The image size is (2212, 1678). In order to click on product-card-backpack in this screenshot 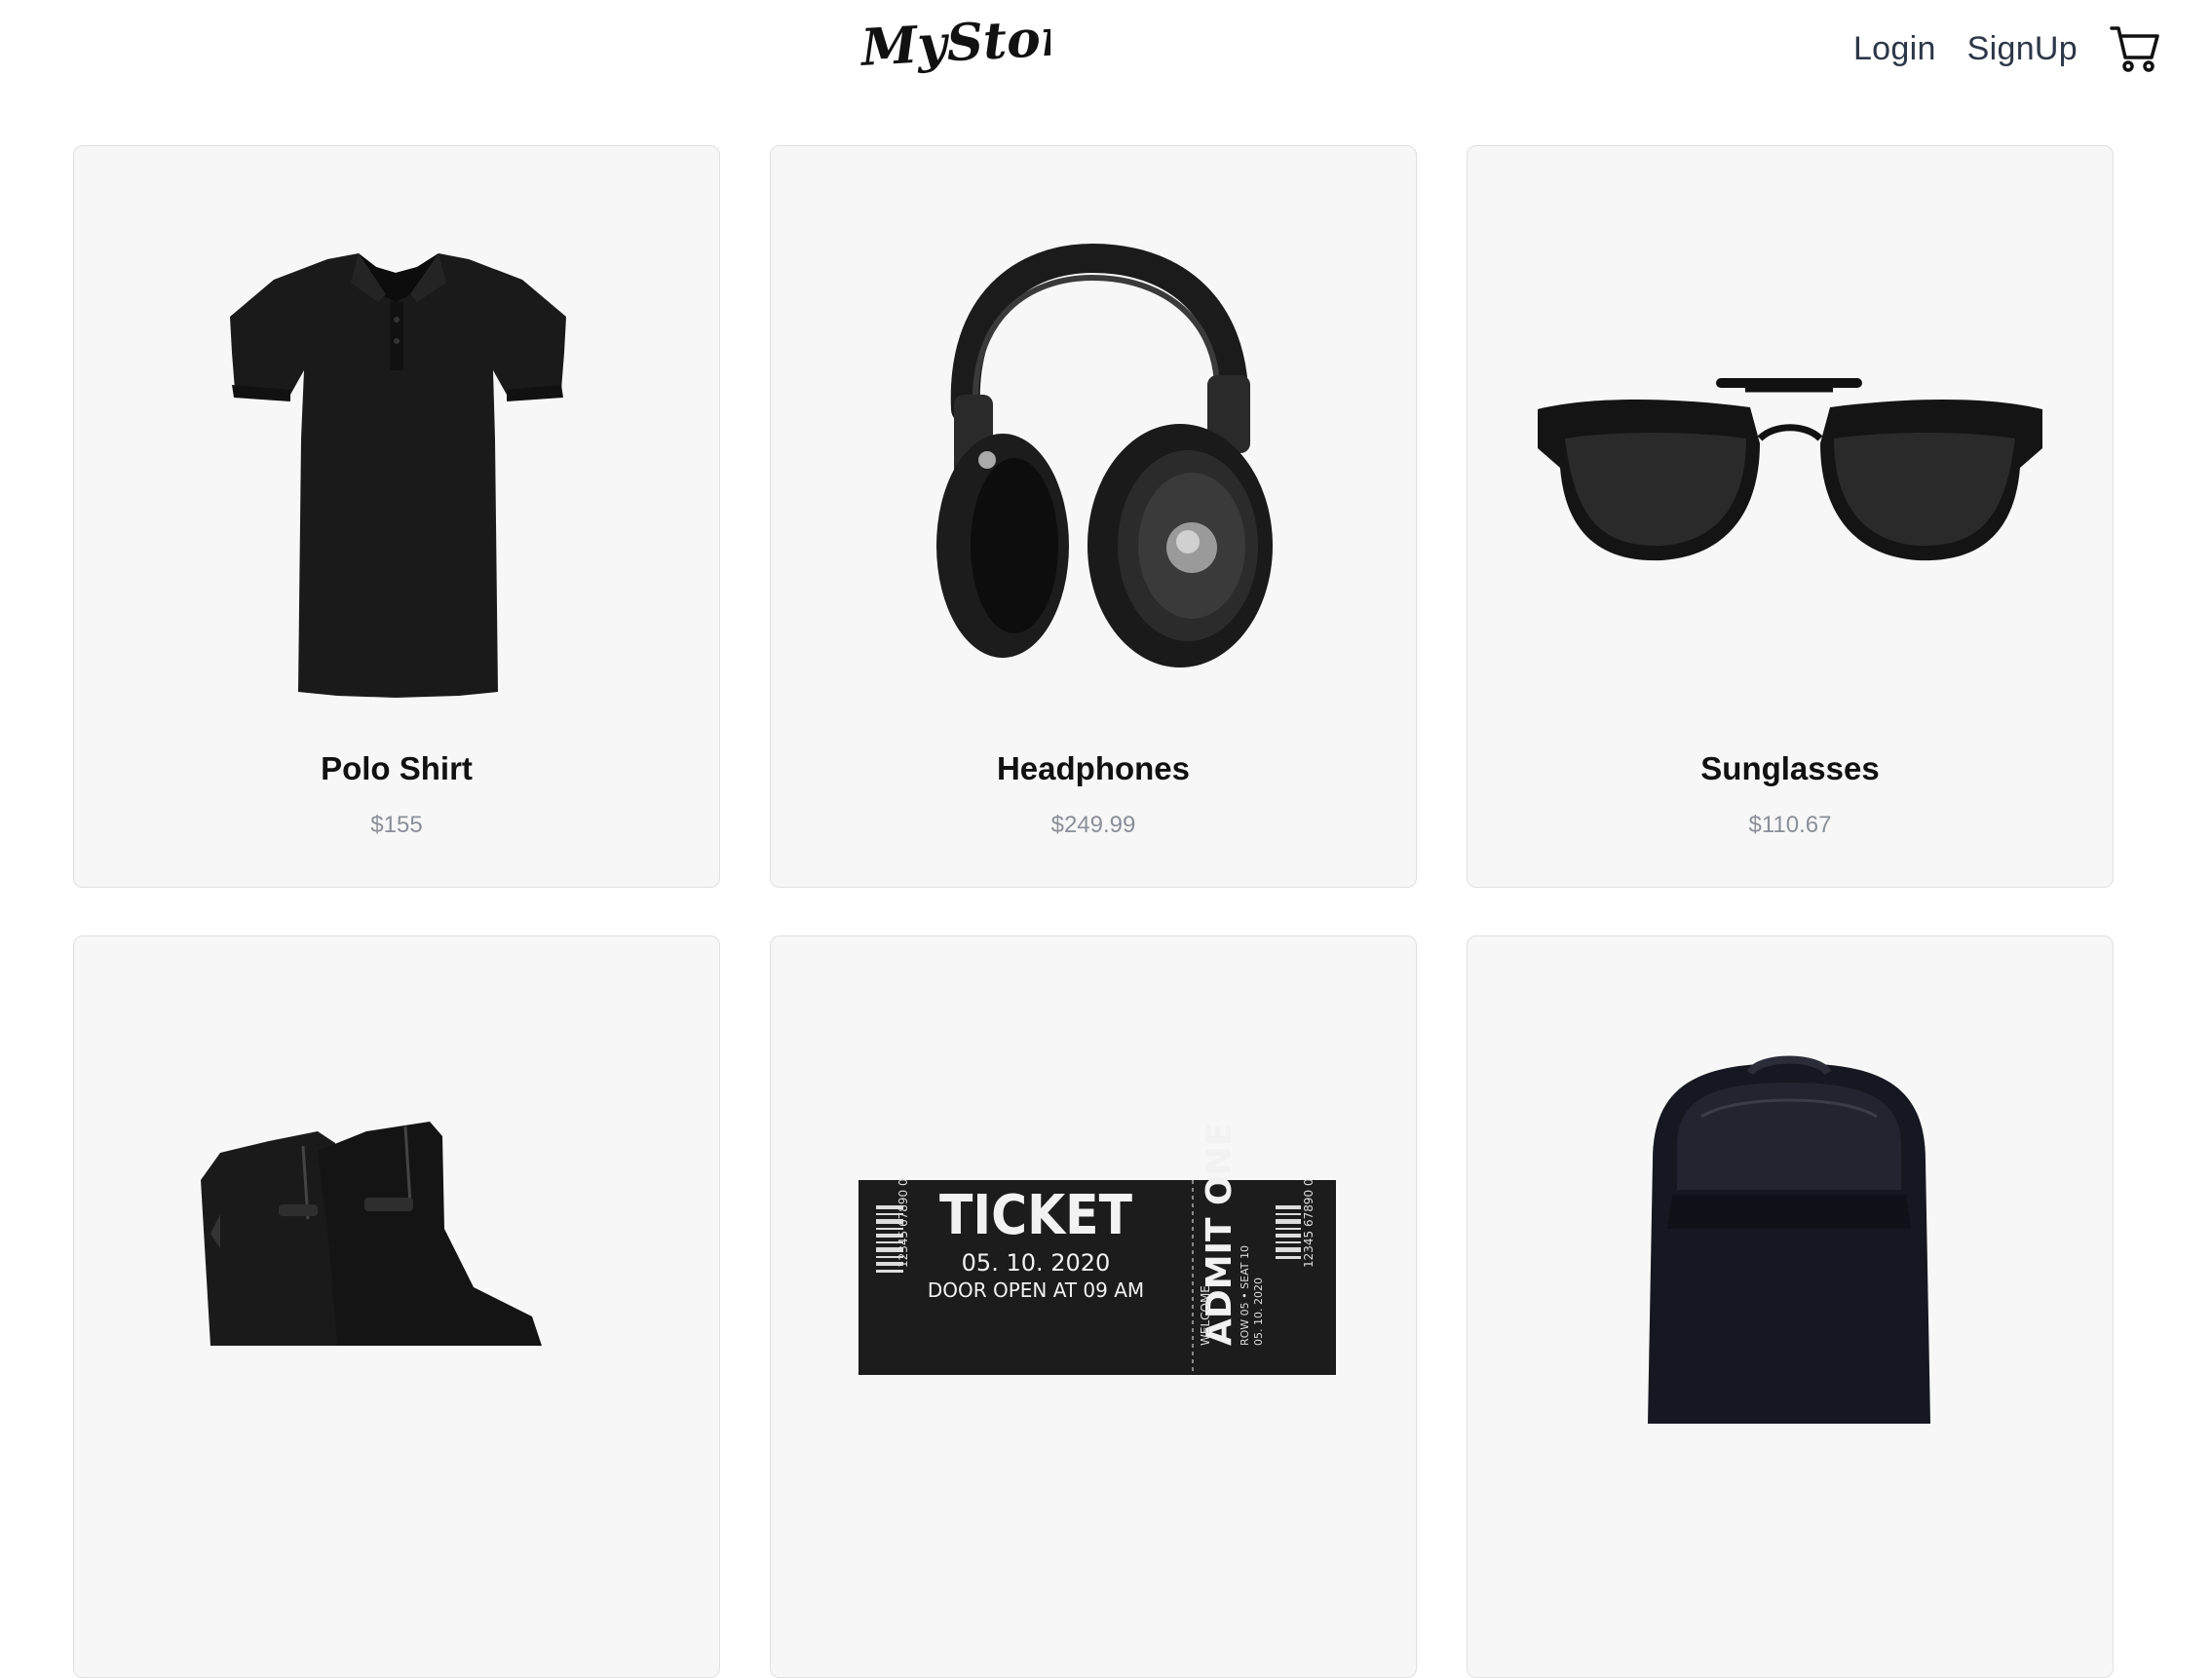, I will do `click(1790, 1306)`.